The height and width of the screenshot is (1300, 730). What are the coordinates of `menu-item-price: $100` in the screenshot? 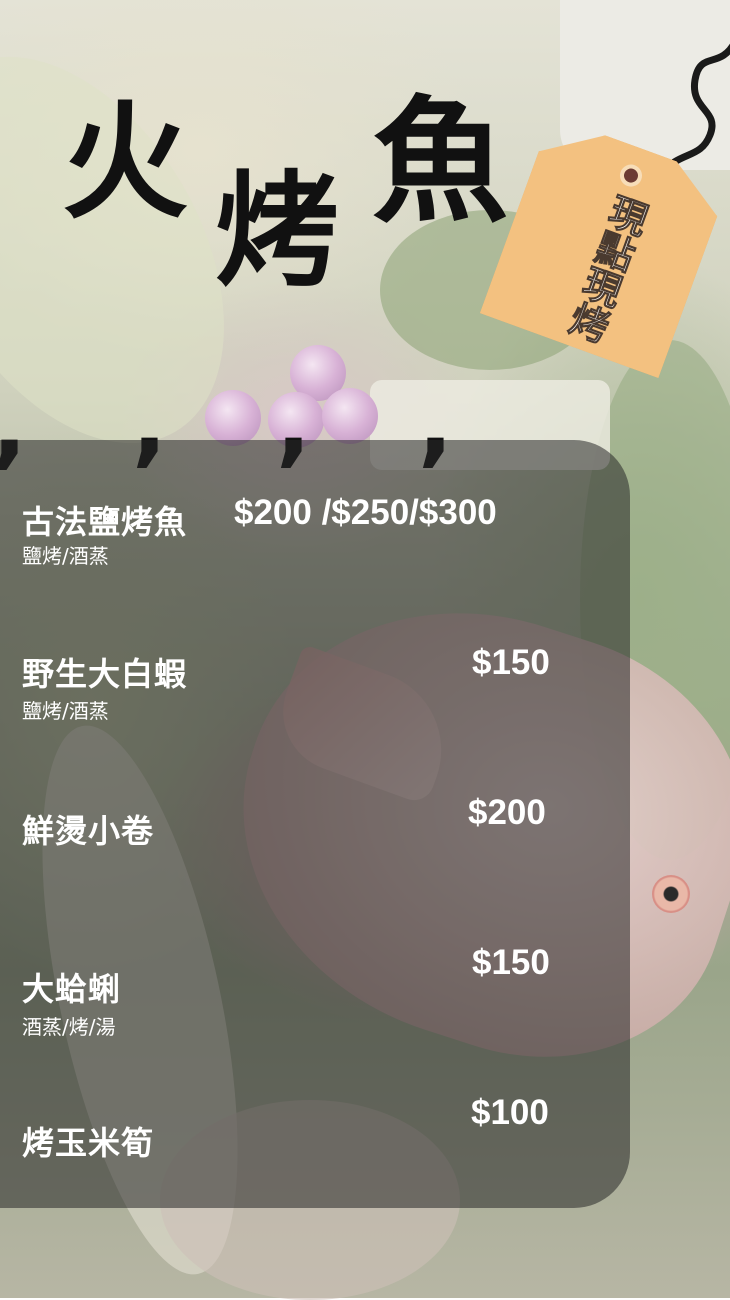 It's located at (510, 1112).